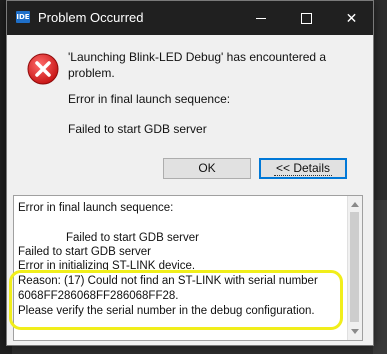 The width and height of the screenshot is (387, 354). Describe the element at coordinates (380, 277) in the screenshot. I see `ide-right-panel` at that location.